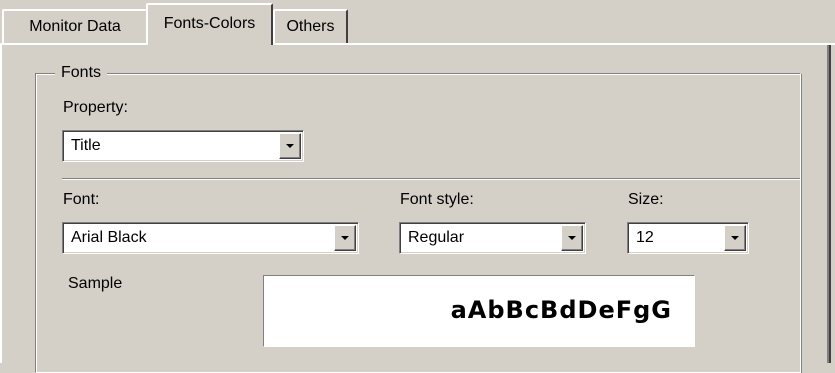 This screenshot has height=373, width=835. What do you see at coordinates (95, 283) in the screenshot?
I see `sample-label: Sample` at bounding box center [95, 283].